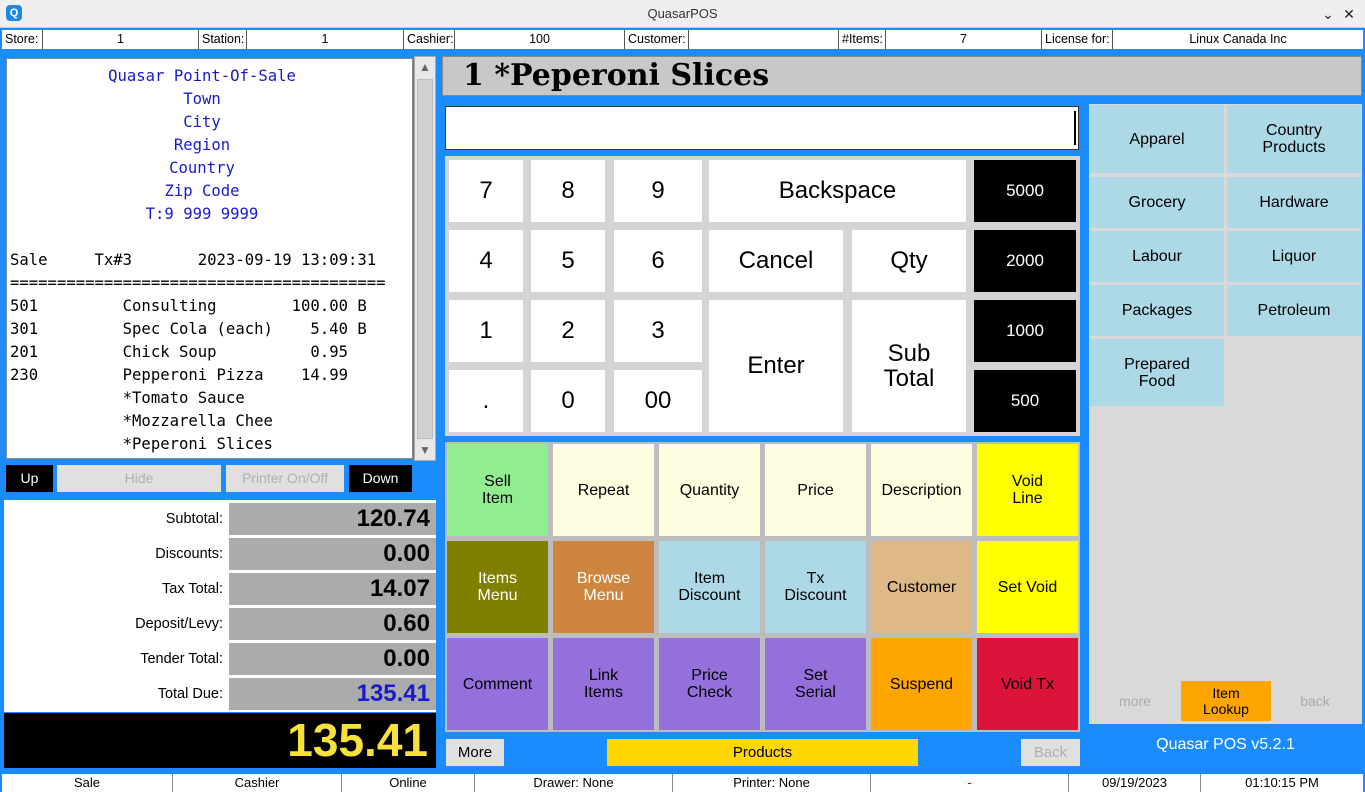 The image size is (1365, 792). I want to click on status-message: -, so click(969, 783).